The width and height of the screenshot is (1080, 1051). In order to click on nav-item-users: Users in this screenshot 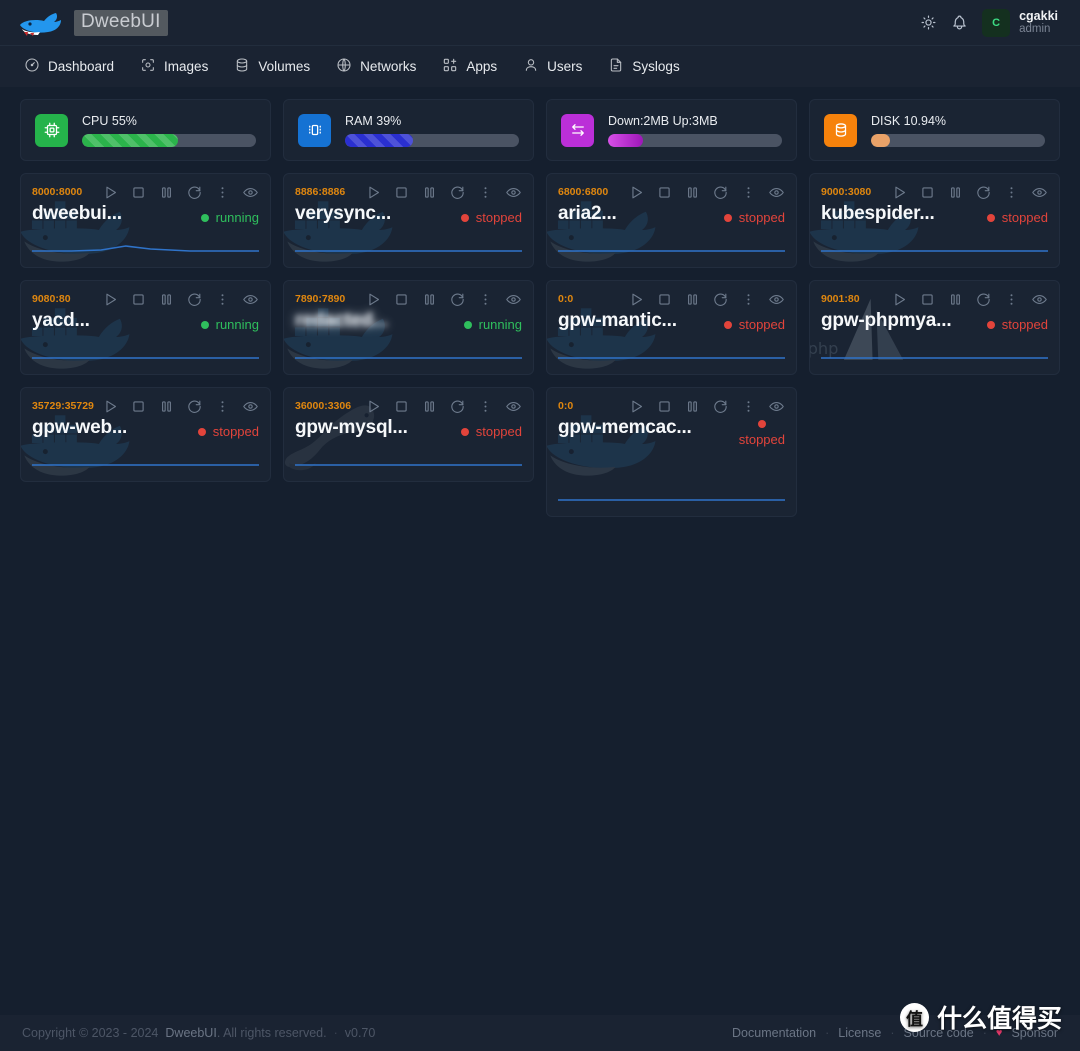, I will do `click(552, 66)`.